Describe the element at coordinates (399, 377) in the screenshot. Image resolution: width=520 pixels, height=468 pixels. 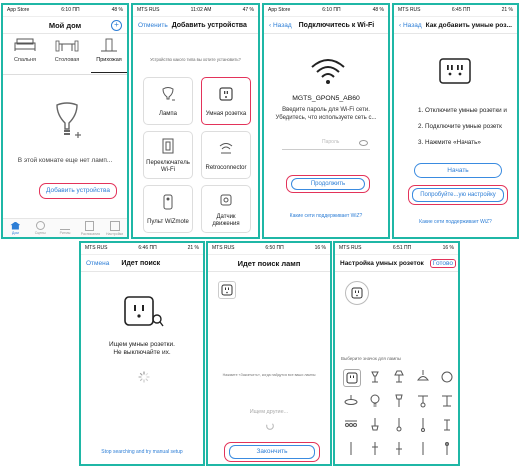
I see `icon-option-table-lamp` at that location.